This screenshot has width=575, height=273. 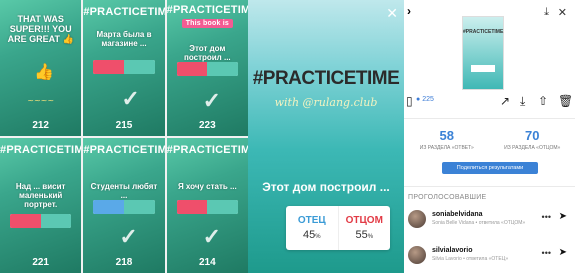 What do you see at coordinates (483, 53) in the screenshot?
I see `story-preview: #PRACTICETIME` at bounding box center [483, 53].